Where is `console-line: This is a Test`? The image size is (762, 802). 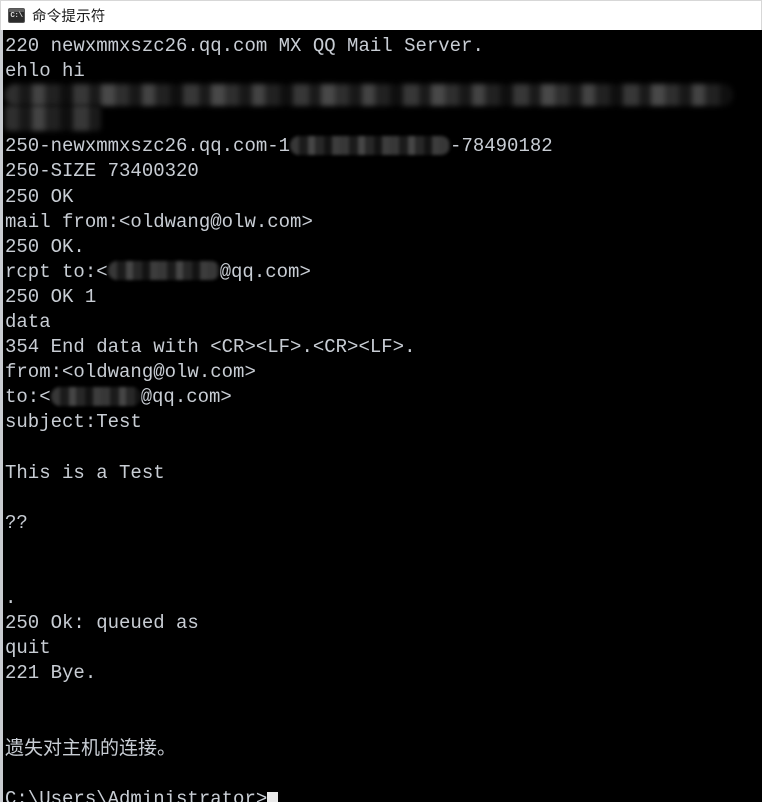
console-line: This is a Test is located at coordinates (85, 472).